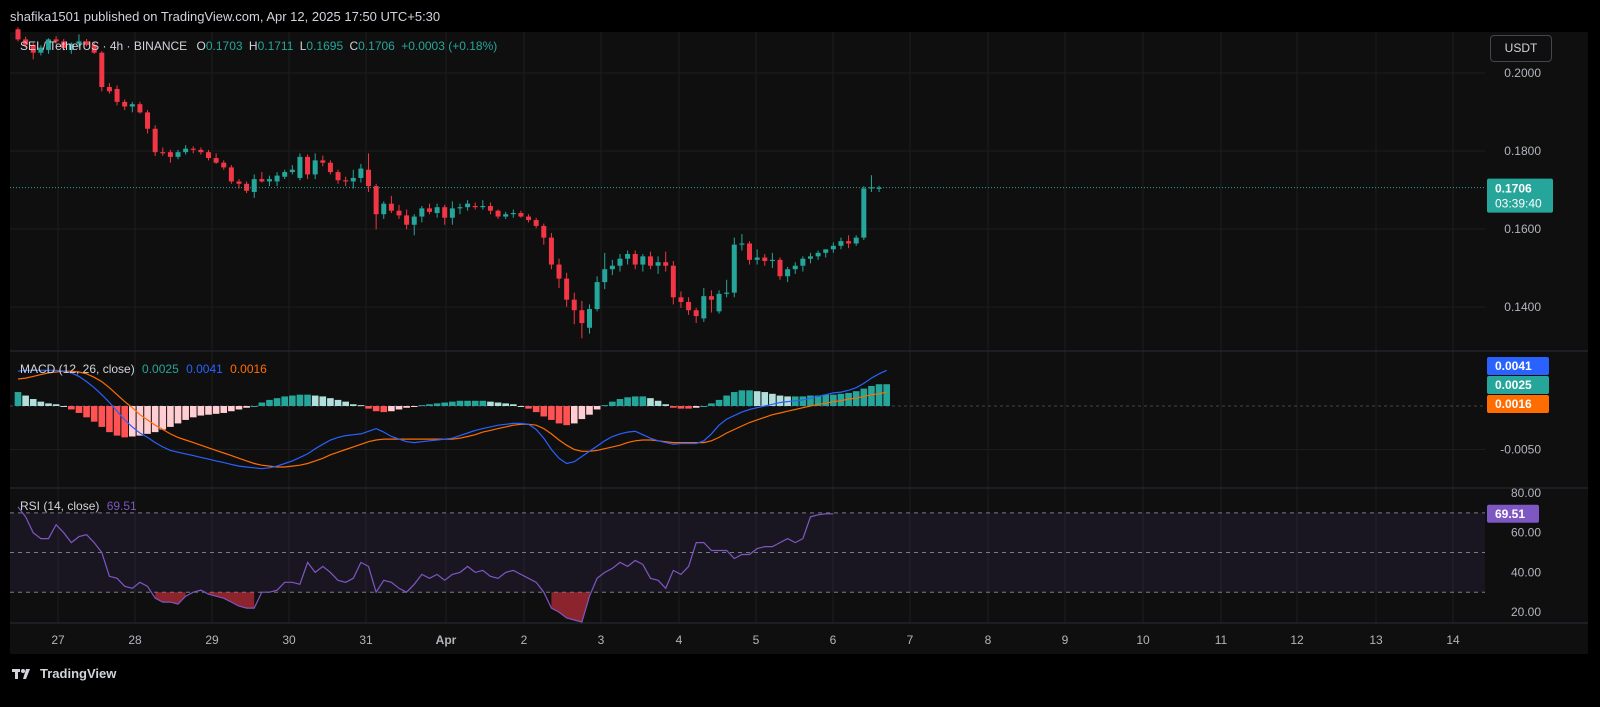  Describe the element at coordinates (1510, 514) in the screenshot. I see `rsi-badge-text: 69.51` at that location.